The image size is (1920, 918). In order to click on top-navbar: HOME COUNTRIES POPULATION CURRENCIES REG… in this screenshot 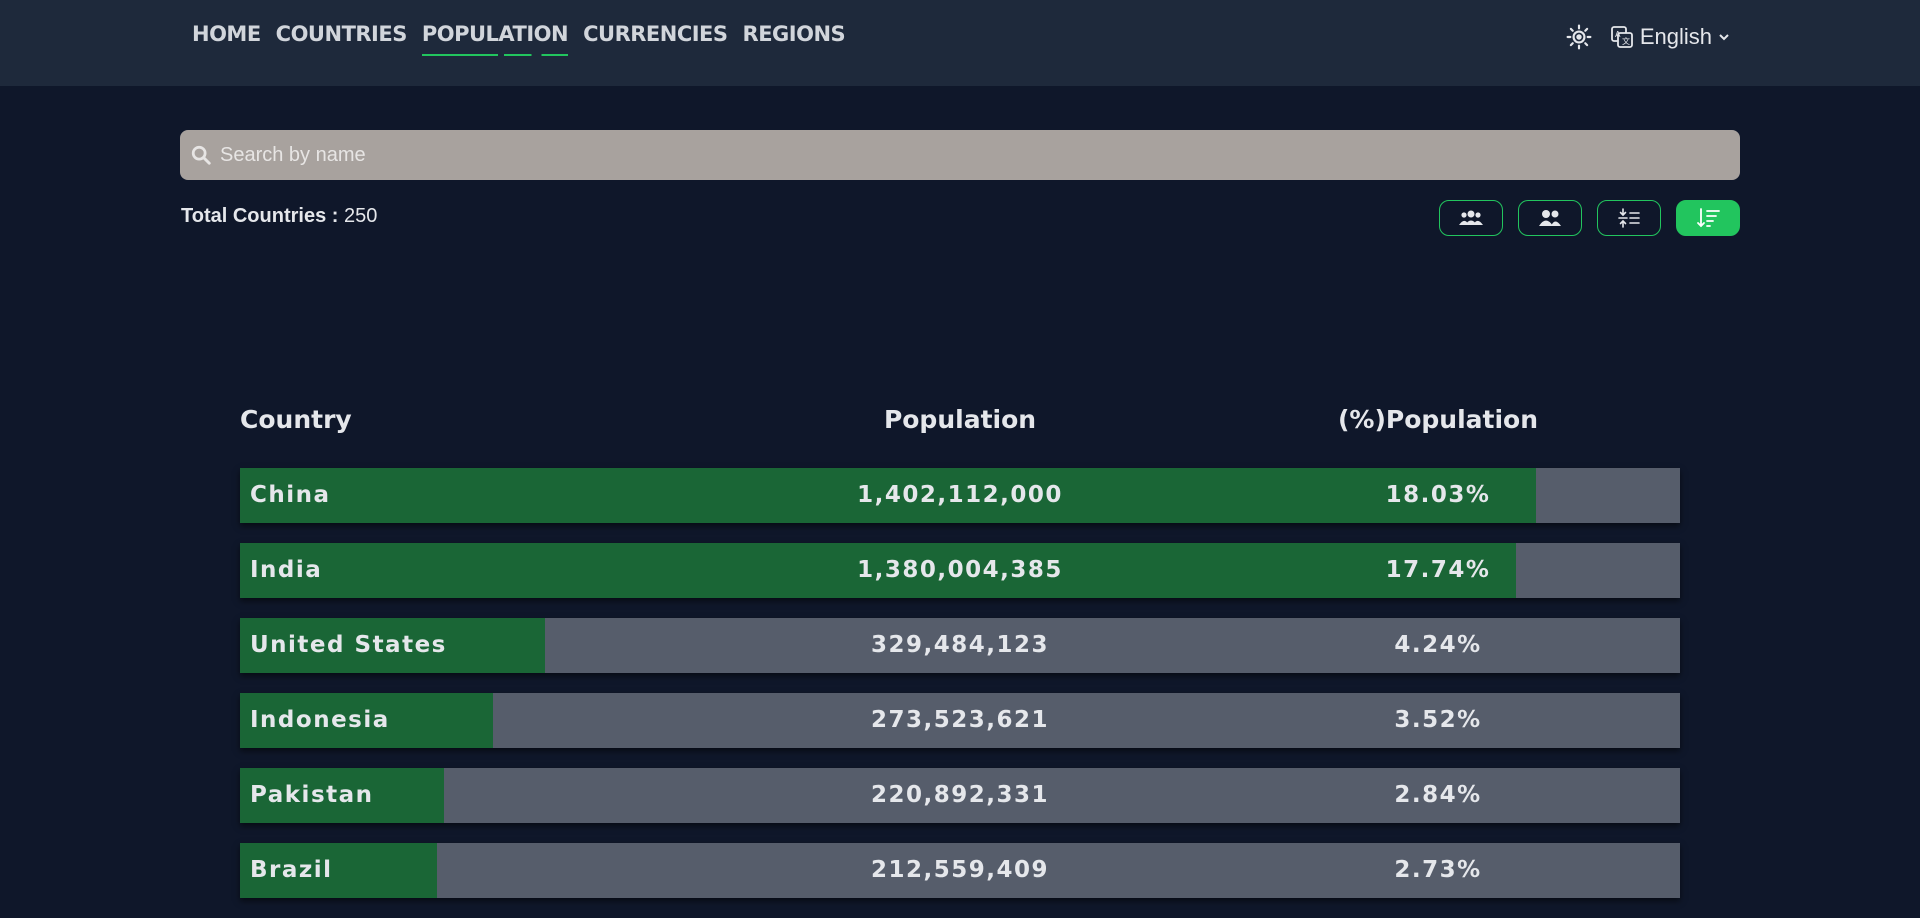, I will do `click(960, 43)`.